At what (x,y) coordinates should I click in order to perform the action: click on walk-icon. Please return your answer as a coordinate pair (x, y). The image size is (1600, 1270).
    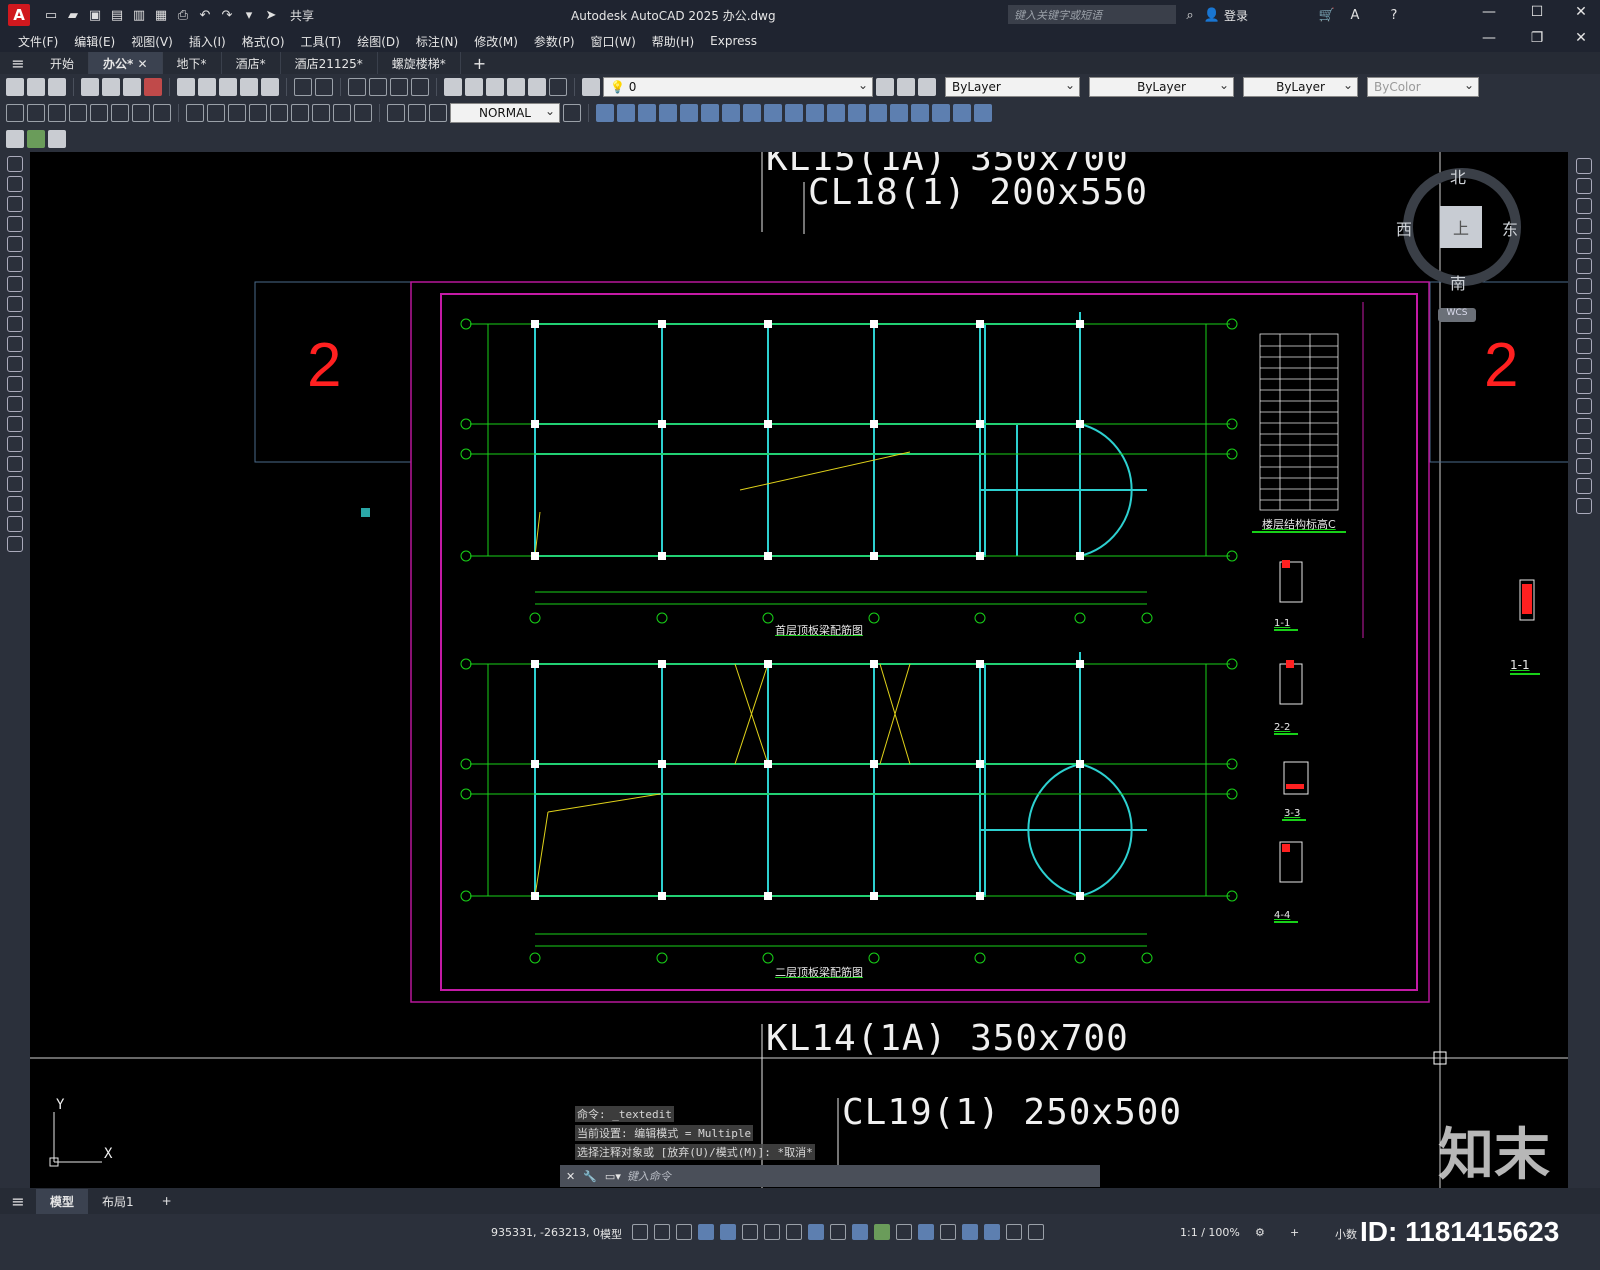
    Looking at the image, I should click on (962, 113).